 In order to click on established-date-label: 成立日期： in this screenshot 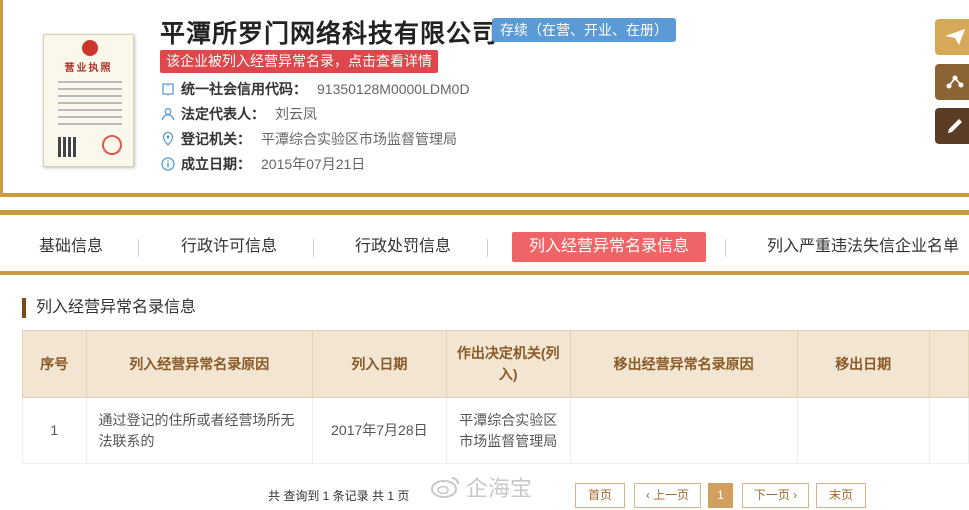, I will do `click(216, 164)`.